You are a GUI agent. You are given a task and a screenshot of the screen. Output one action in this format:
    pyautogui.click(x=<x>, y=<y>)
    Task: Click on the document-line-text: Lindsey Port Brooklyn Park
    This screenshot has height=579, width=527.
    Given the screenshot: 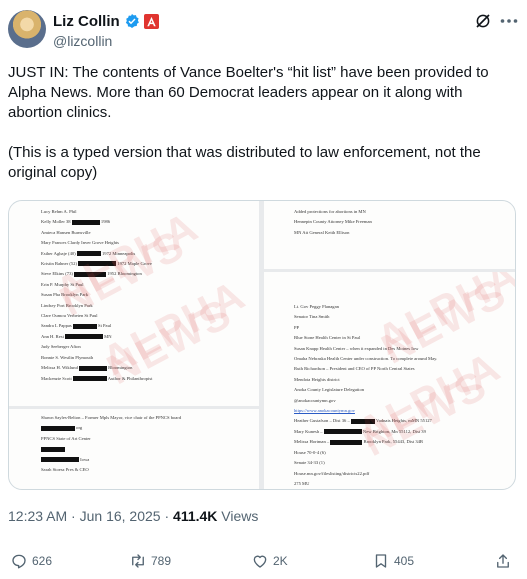 What is the action you would take?
    pyautogui.click(x=67, y=305)
    